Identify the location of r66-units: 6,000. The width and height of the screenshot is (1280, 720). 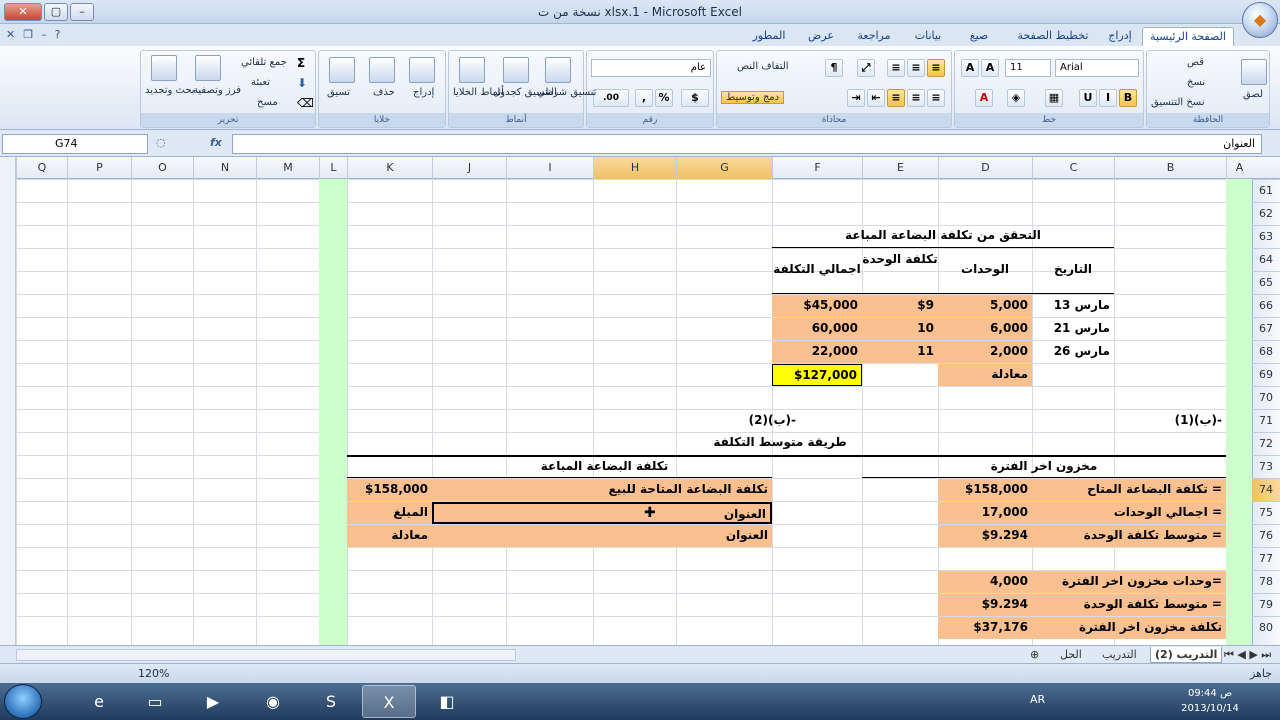
(985, 329).